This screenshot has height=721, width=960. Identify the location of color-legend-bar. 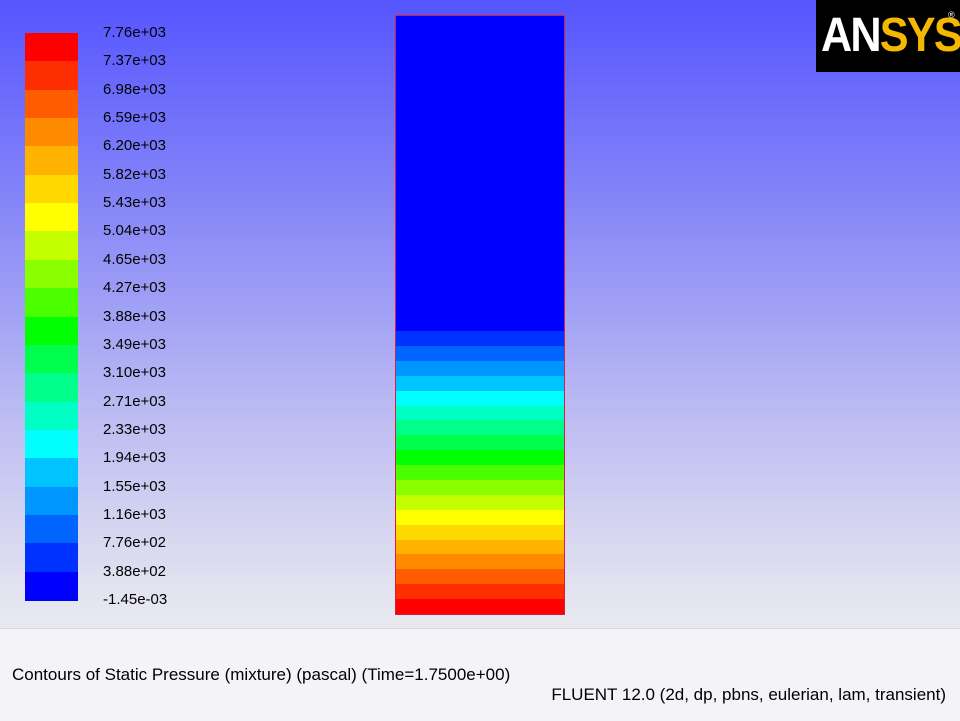
(51, 317).